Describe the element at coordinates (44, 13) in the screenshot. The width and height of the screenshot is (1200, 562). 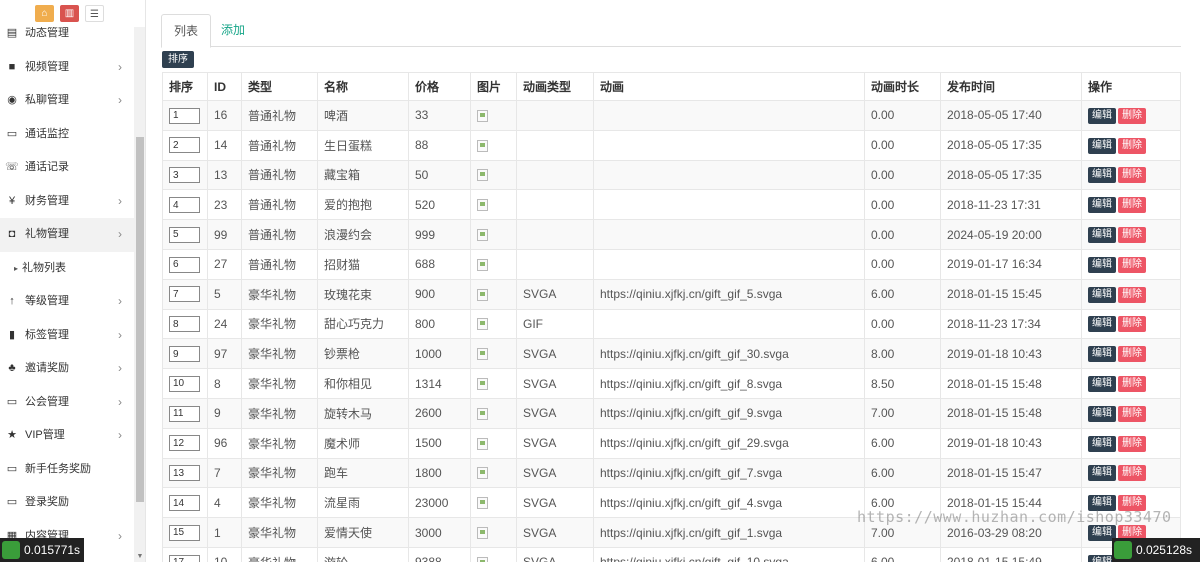
I see `home-icon: ⌂` at that location.